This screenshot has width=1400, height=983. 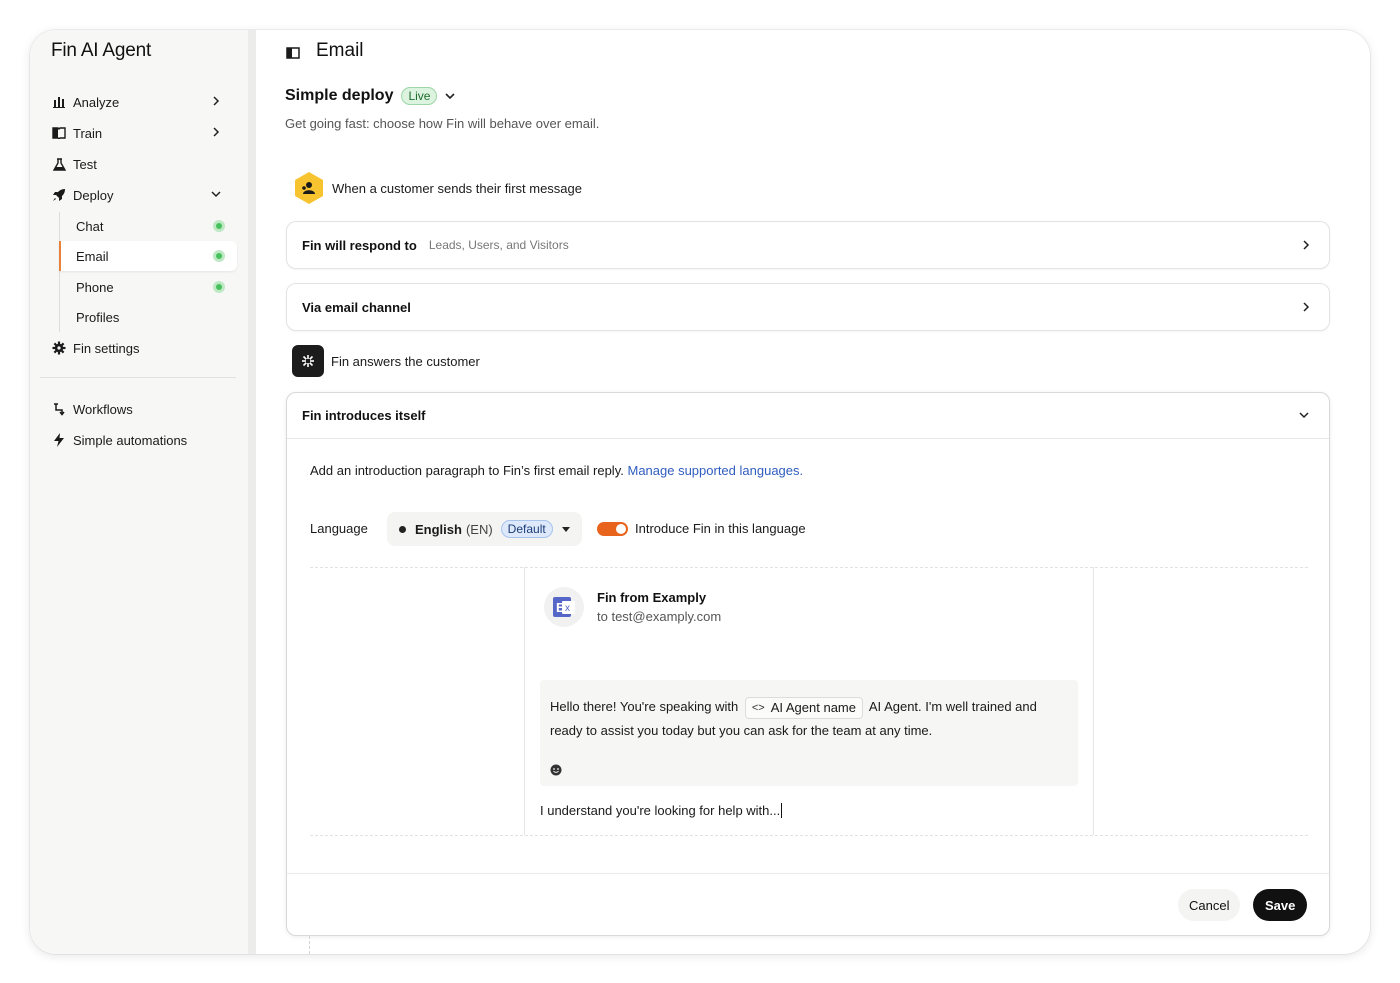 I want to click on channel-label: Via email channel, so click(x=356, y=307).